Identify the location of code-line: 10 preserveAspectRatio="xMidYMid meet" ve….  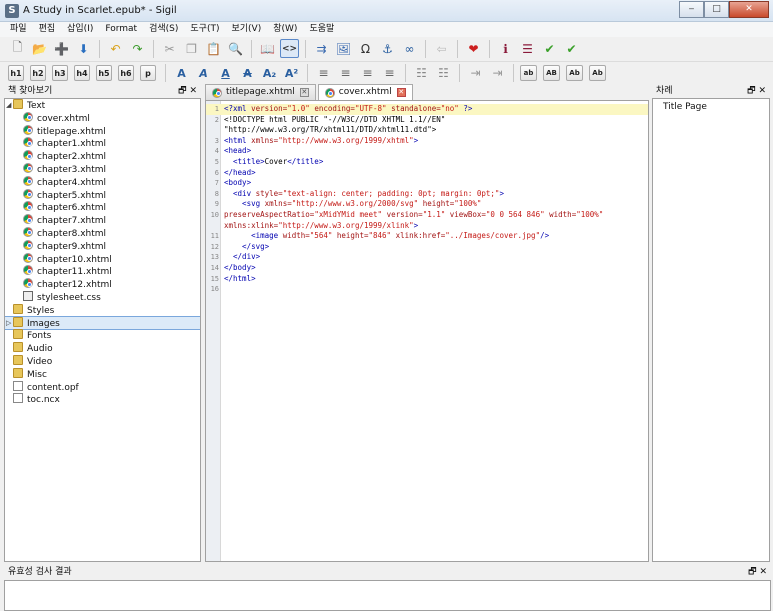
(427, 215).